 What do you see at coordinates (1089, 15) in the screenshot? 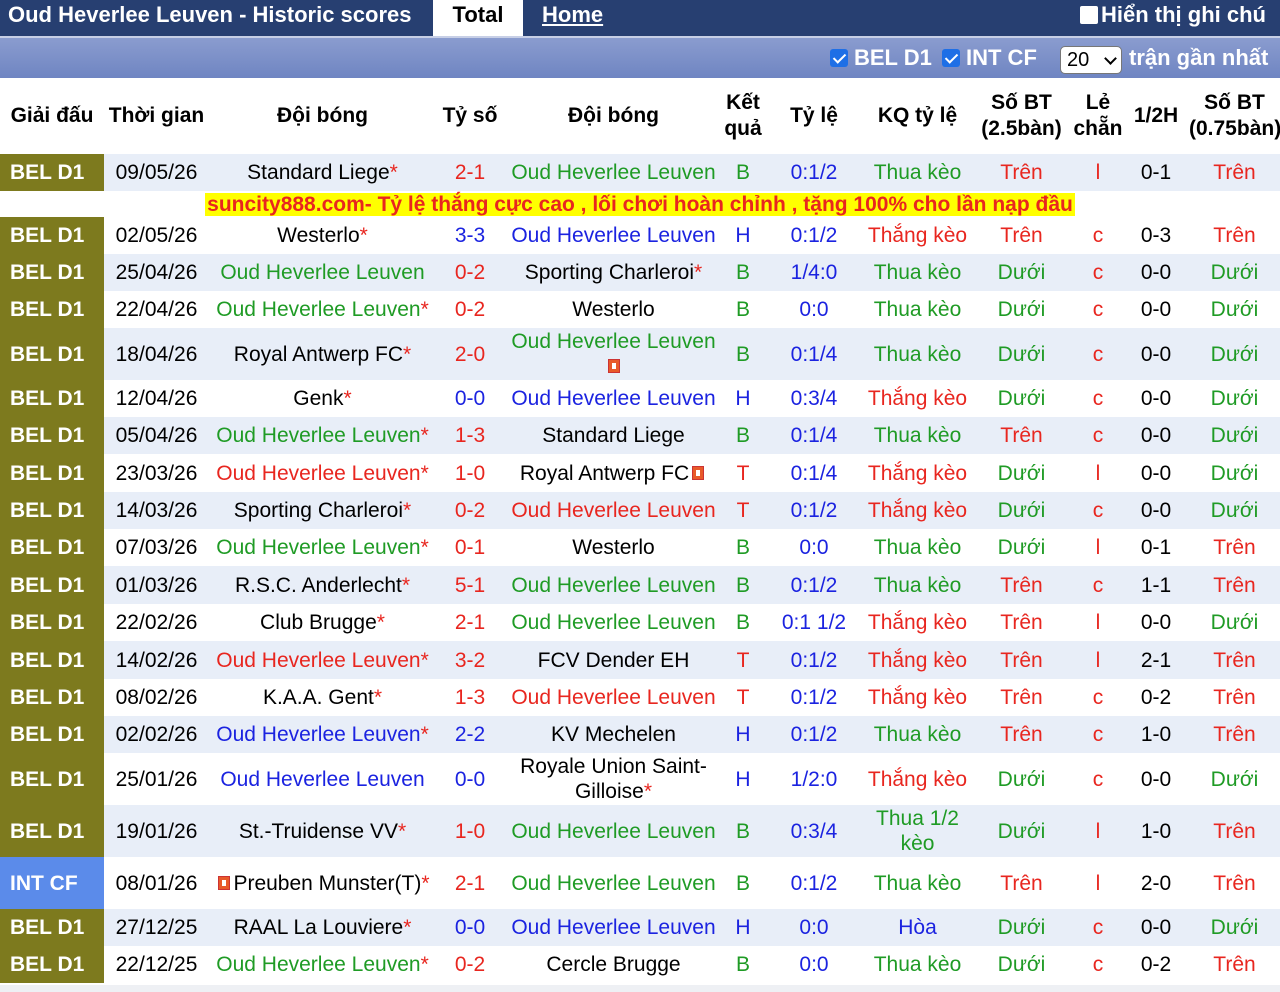
I see `checkbox-icon` at bounding box center [1089, 15].